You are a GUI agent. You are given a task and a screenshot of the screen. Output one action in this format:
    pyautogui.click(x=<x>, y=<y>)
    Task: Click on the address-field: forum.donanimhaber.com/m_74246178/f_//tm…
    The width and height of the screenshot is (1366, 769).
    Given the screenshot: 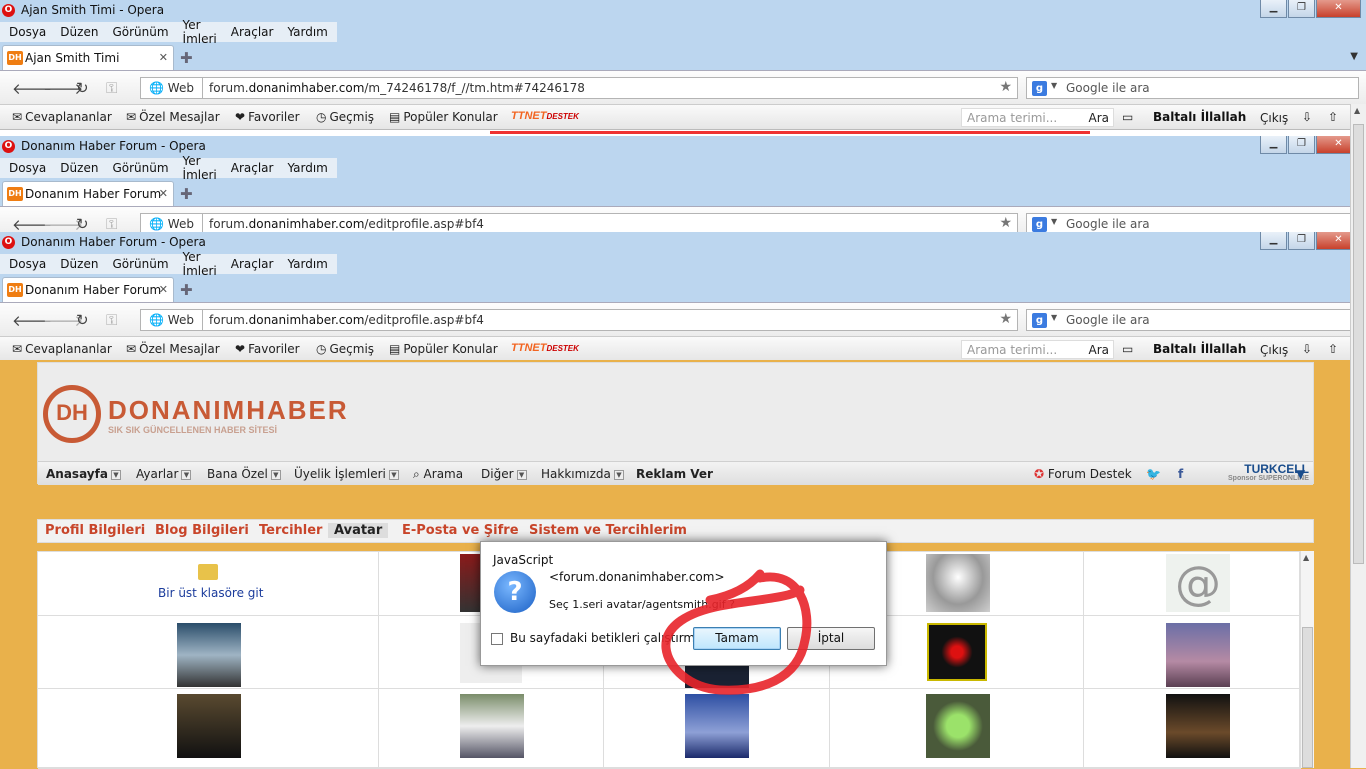 What is the action you would take?
    pyautogui.click(x=610, y=88)
    